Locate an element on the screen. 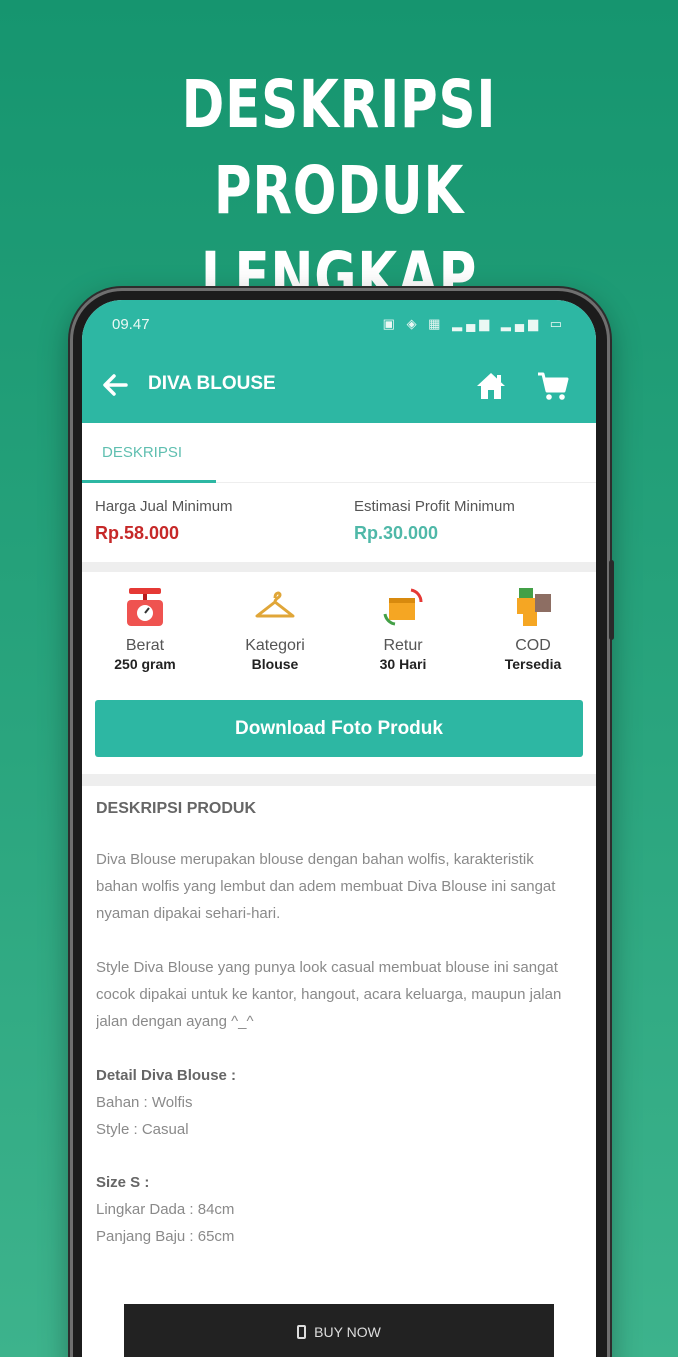 This screenshot has width=678, height=1357. return-box-icon is located at coordinates (403, 607).